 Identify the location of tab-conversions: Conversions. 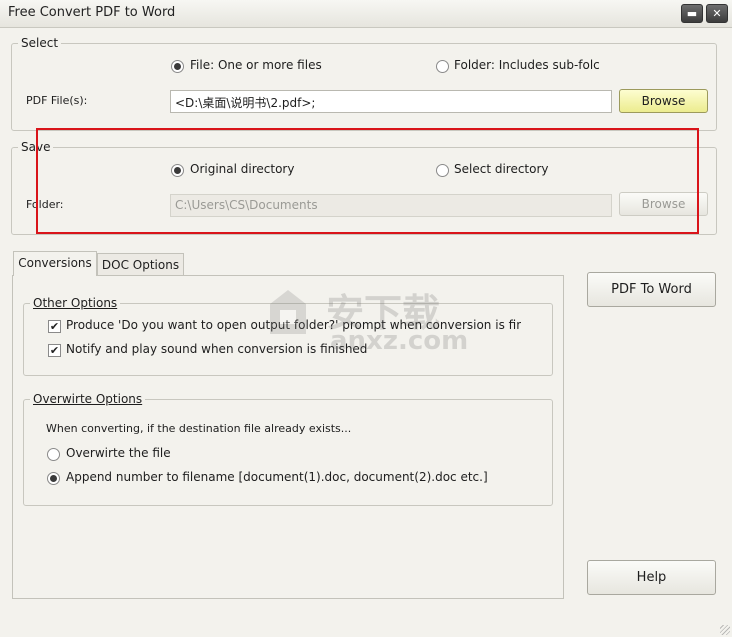
(55, 263).